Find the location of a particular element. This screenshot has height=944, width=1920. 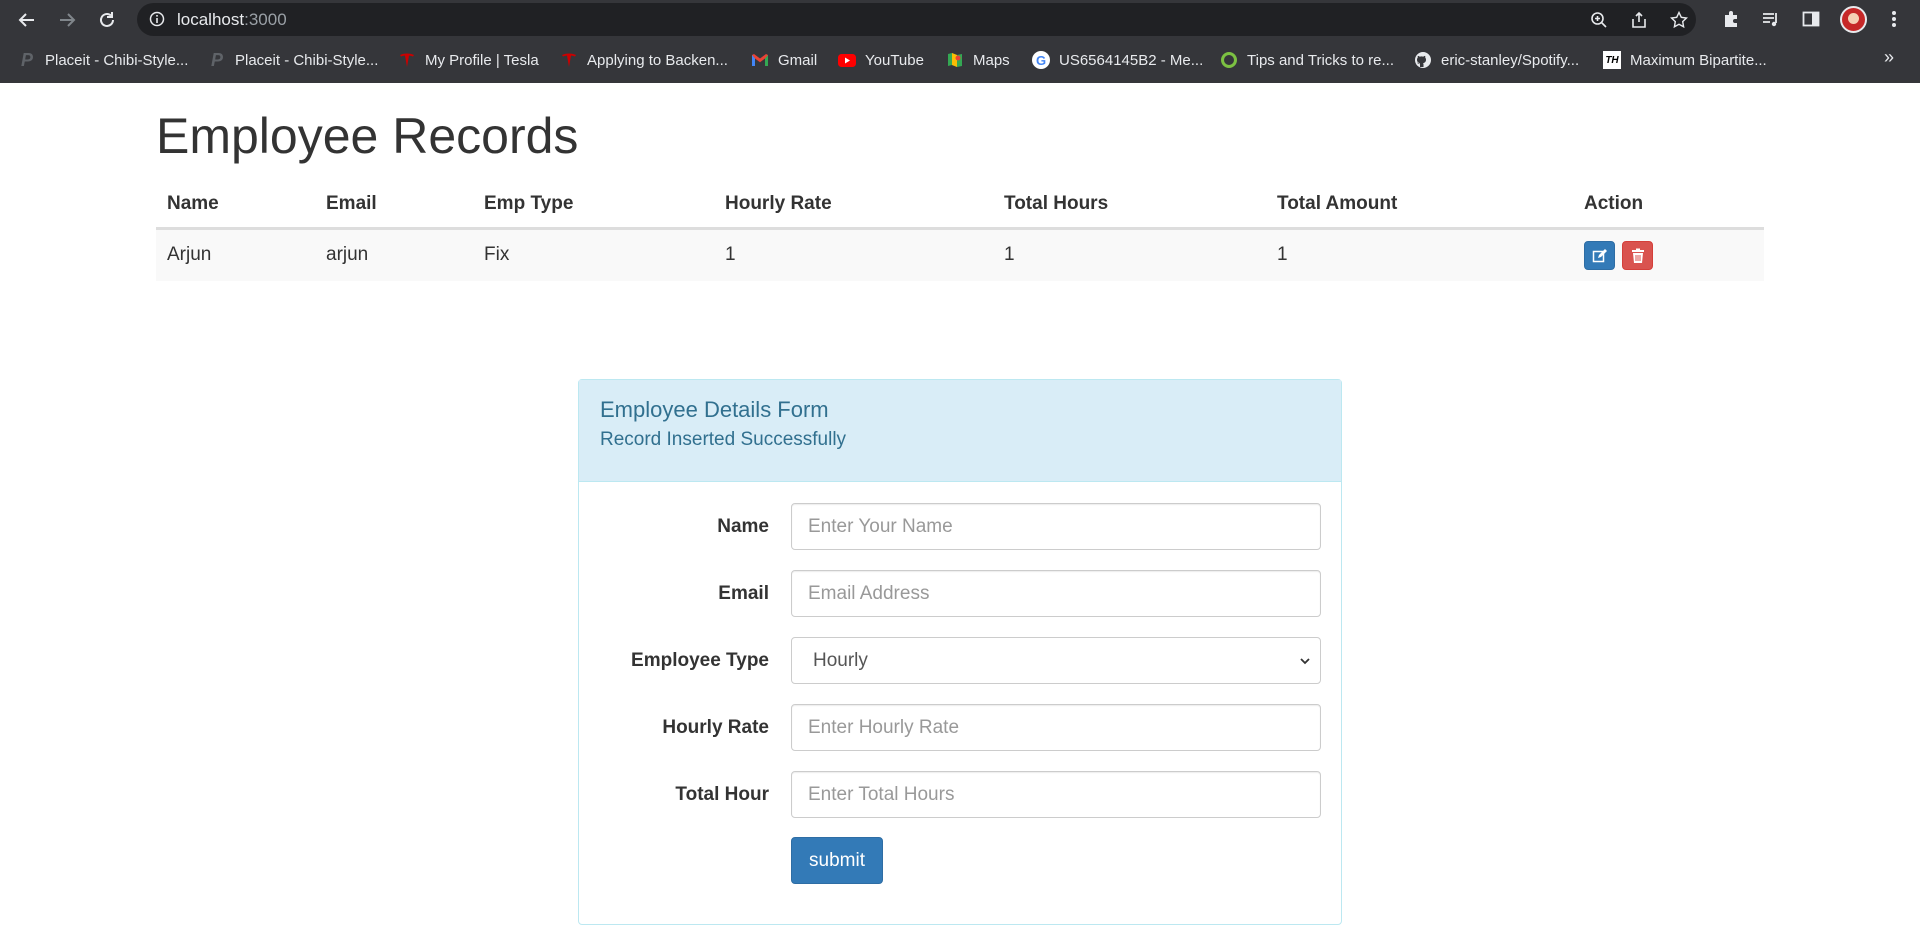

form-row-employee-type: Employee Type Hourly is located at coordinates (960, 661).